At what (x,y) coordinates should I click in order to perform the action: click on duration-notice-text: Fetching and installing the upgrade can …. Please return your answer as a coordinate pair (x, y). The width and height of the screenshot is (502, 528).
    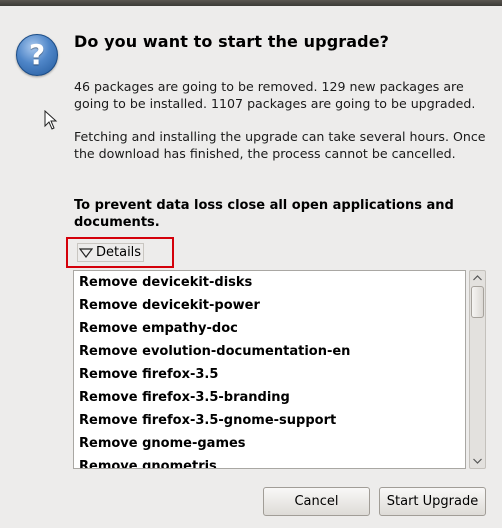
    Looking at the image, I should click on (280, 145).